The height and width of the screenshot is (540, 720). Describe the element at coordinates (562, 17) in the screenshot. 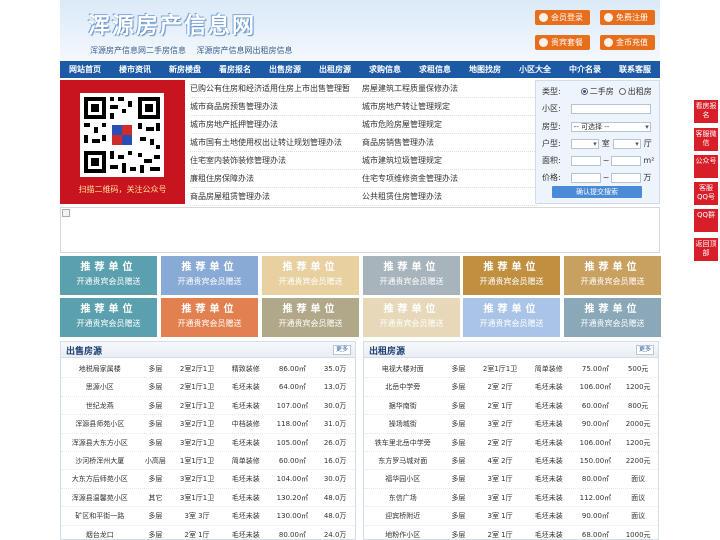

I see `member-login-button: 会员登录` at that location.